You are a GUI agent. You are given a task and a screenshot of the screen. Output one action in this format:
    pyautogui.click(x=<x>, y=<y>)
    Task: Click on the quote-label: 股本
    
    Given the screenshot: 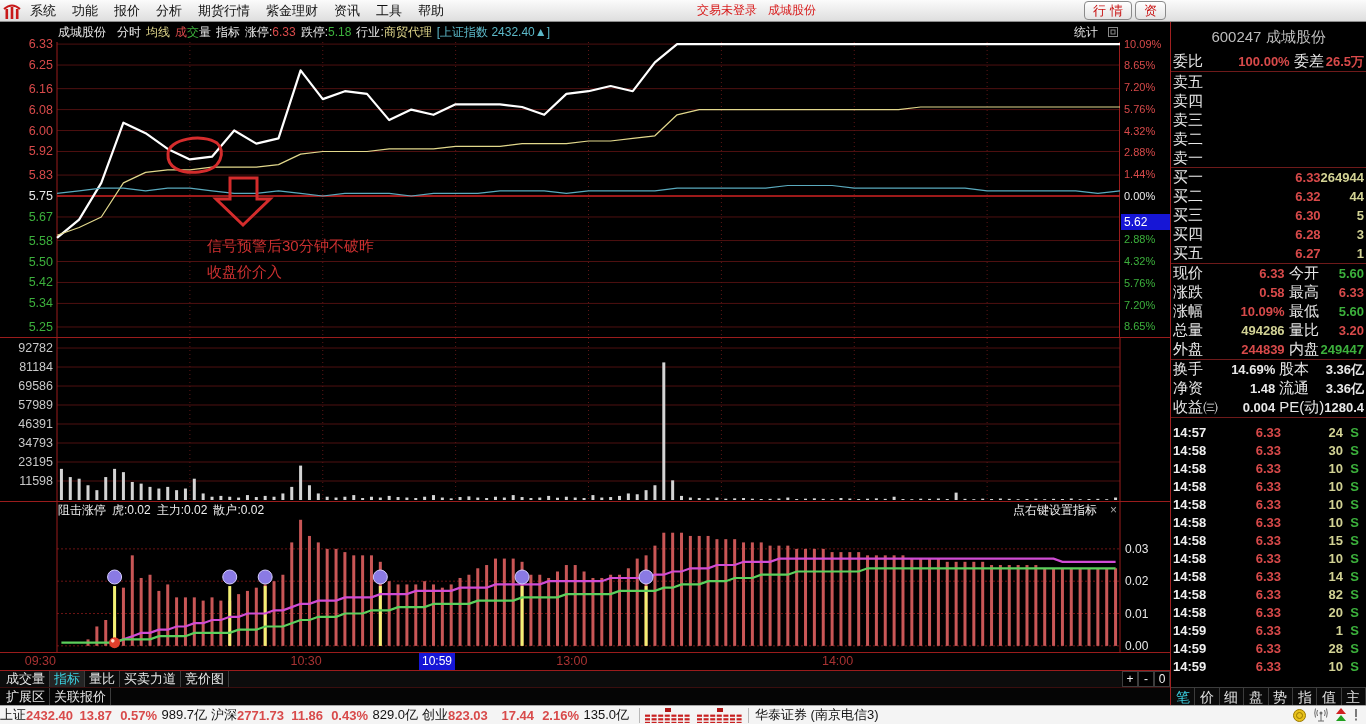 What is the action you would take?
    pyautogui.click(x=1294, y=369)
    